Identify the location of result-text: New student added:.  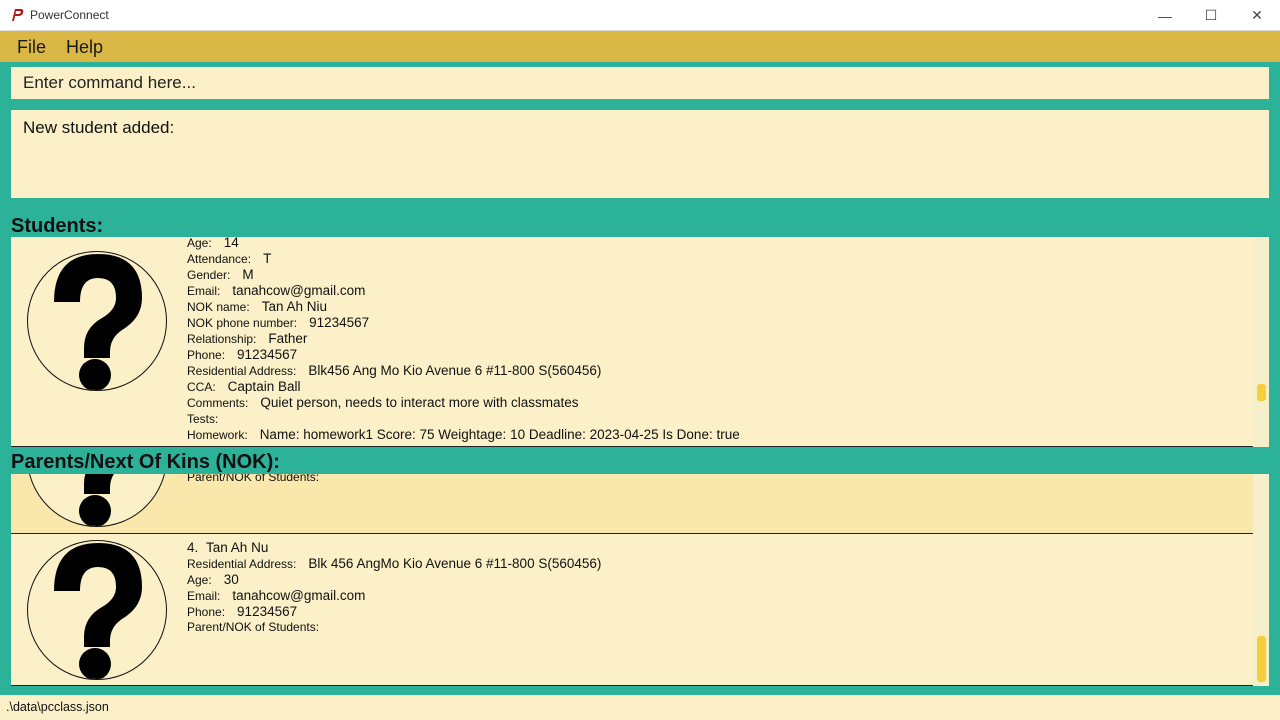
(99, 127).